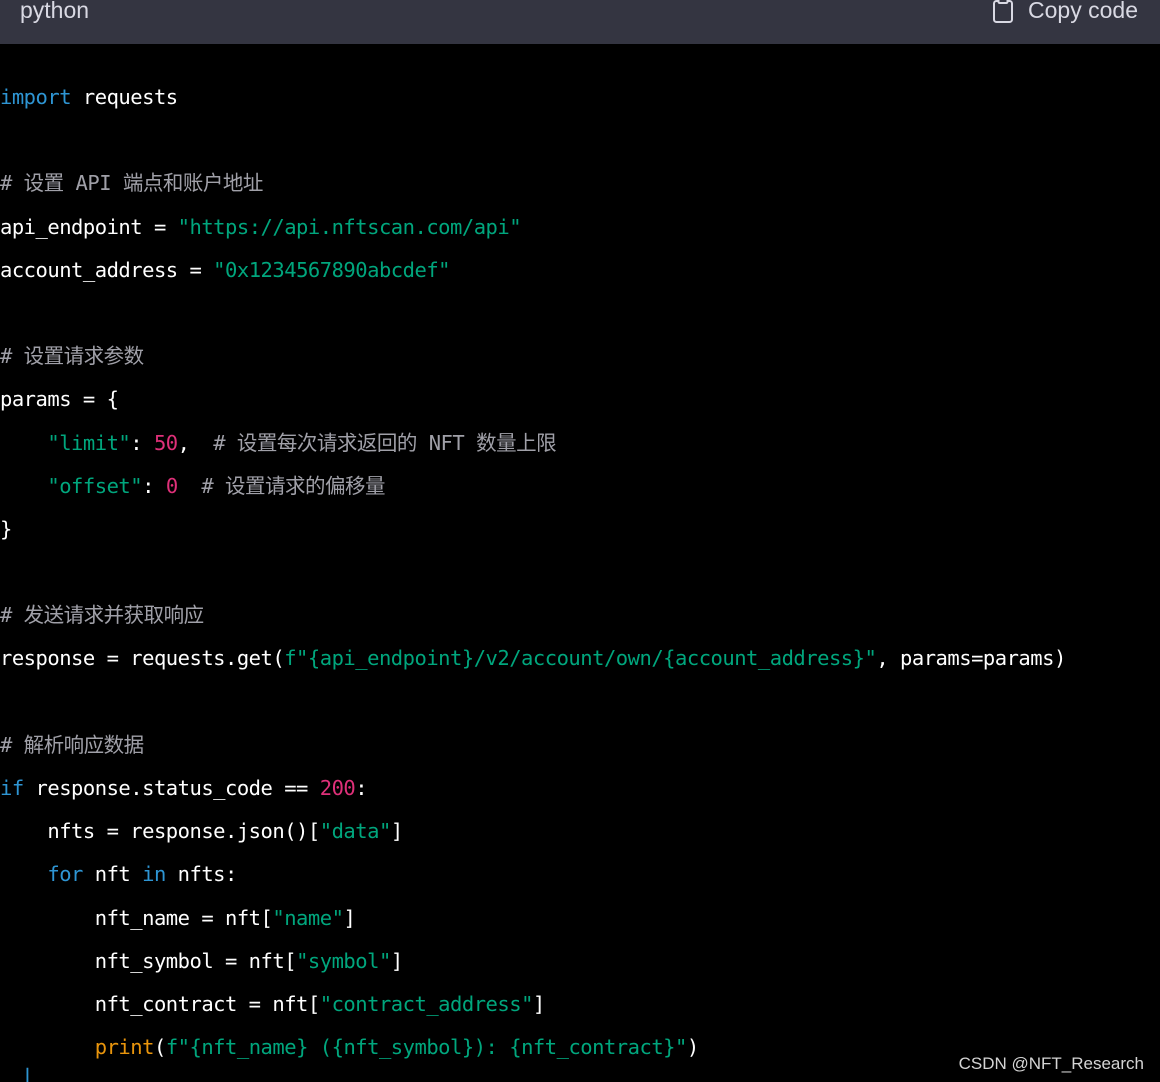  Describe the element at coordinates (159, 1047) in the screenshot. I see `code-text: (` at that location.